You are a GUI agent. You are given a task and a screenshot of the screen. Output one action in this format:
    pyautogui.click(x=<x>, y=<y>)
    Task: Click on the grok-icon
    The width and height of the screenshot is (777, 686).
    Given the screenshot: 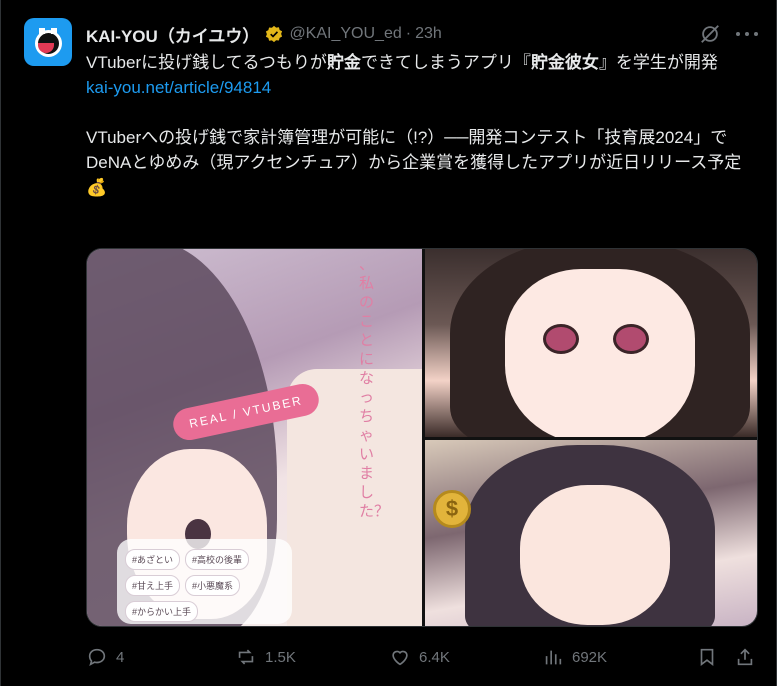 What is the action you would take?
    pyautogui.click(x=710, y=34)
    